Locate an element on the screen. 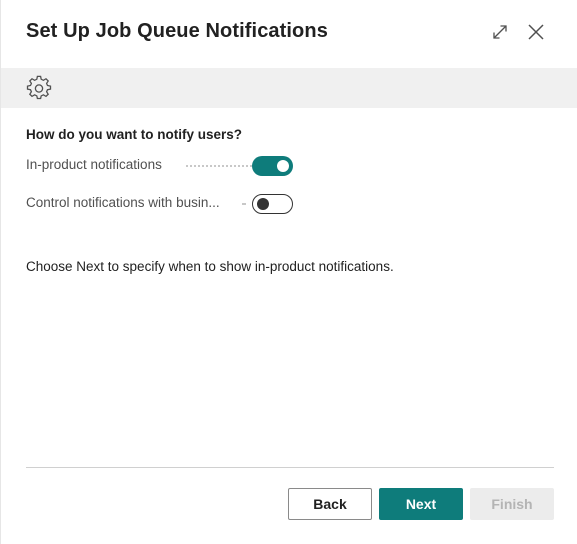 The height and width of the screenshot is (544, 577). in-product-notifications-toggle is located at coordinates (272, 166).